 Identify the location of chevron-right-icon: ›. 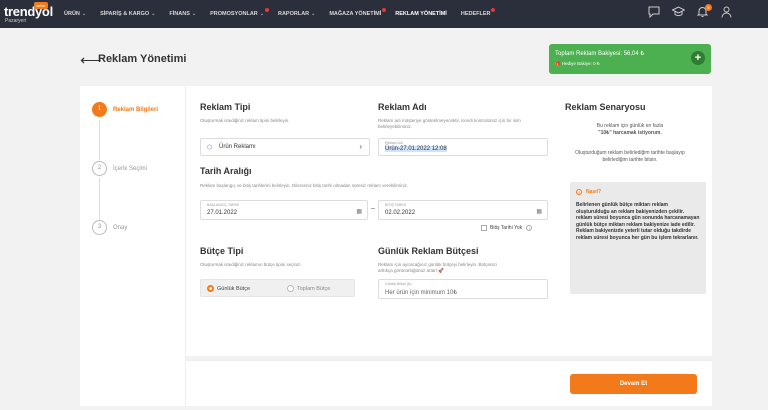
(360, 146).